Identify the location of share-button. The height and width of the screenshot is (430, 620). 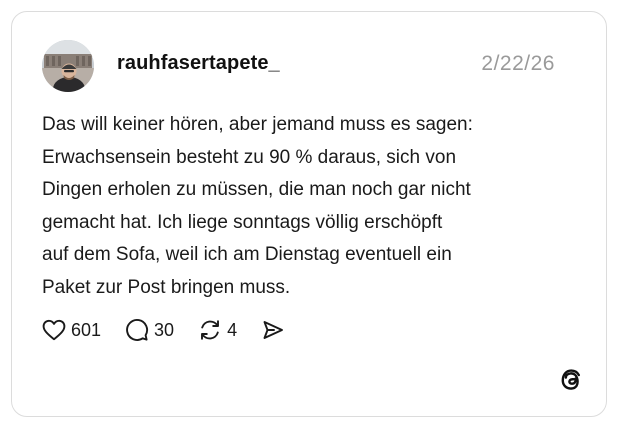
(273, 330).